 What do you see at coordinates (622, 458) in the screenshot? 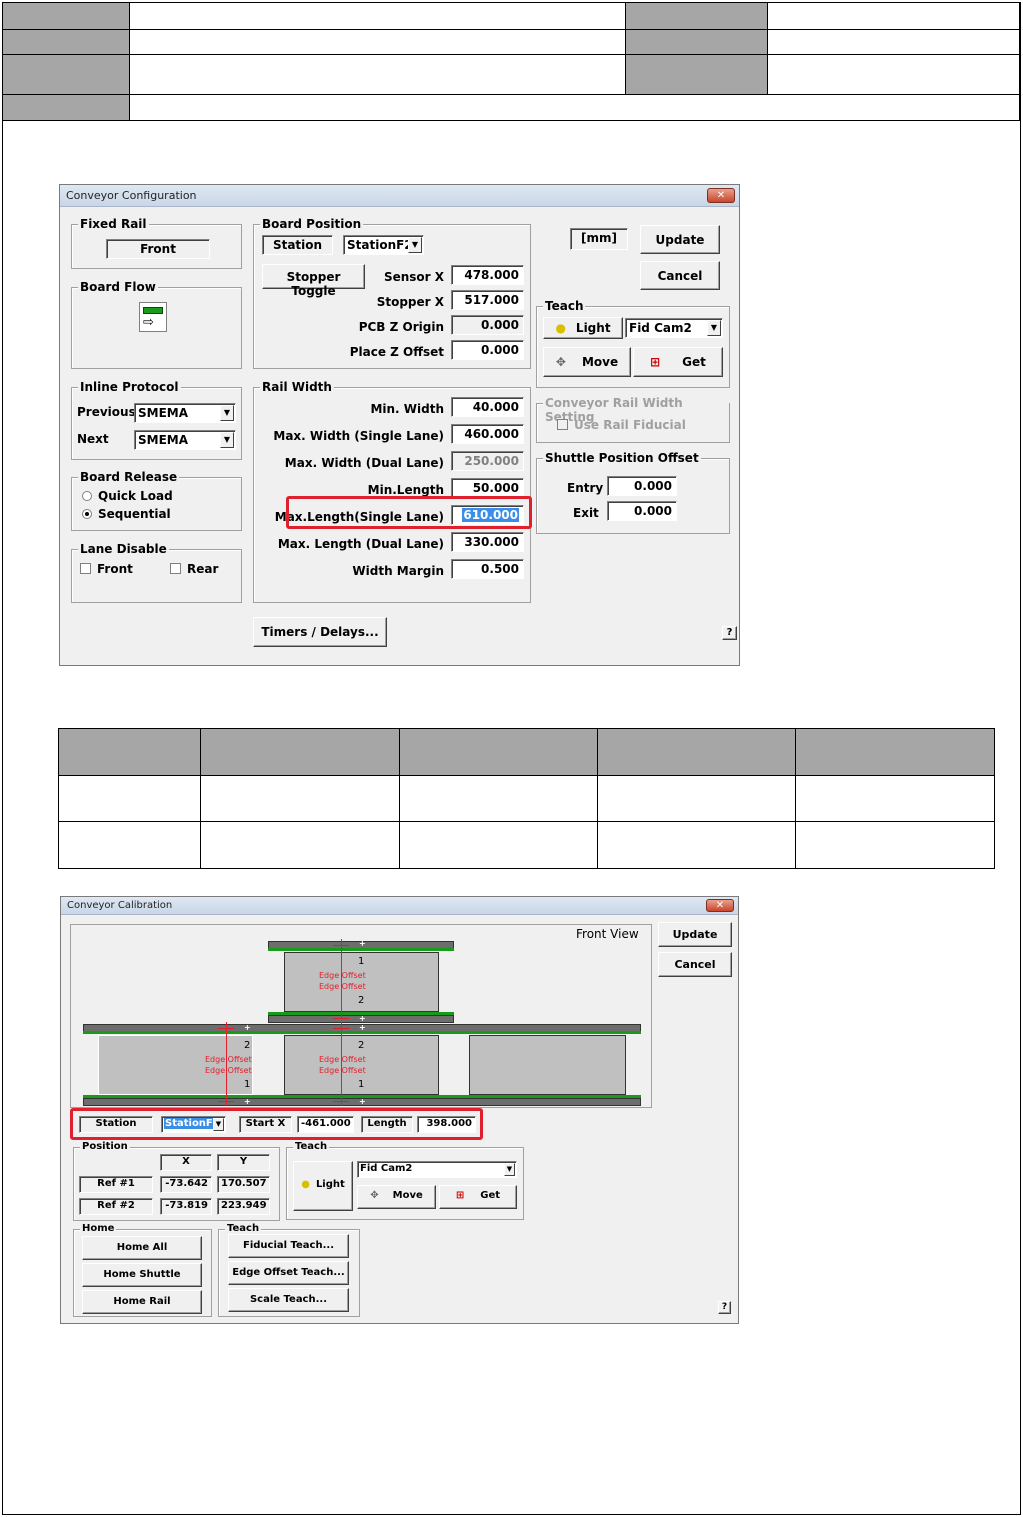
I see `group-label: Shuttle Position Offset` at bounding box center [622, 458].